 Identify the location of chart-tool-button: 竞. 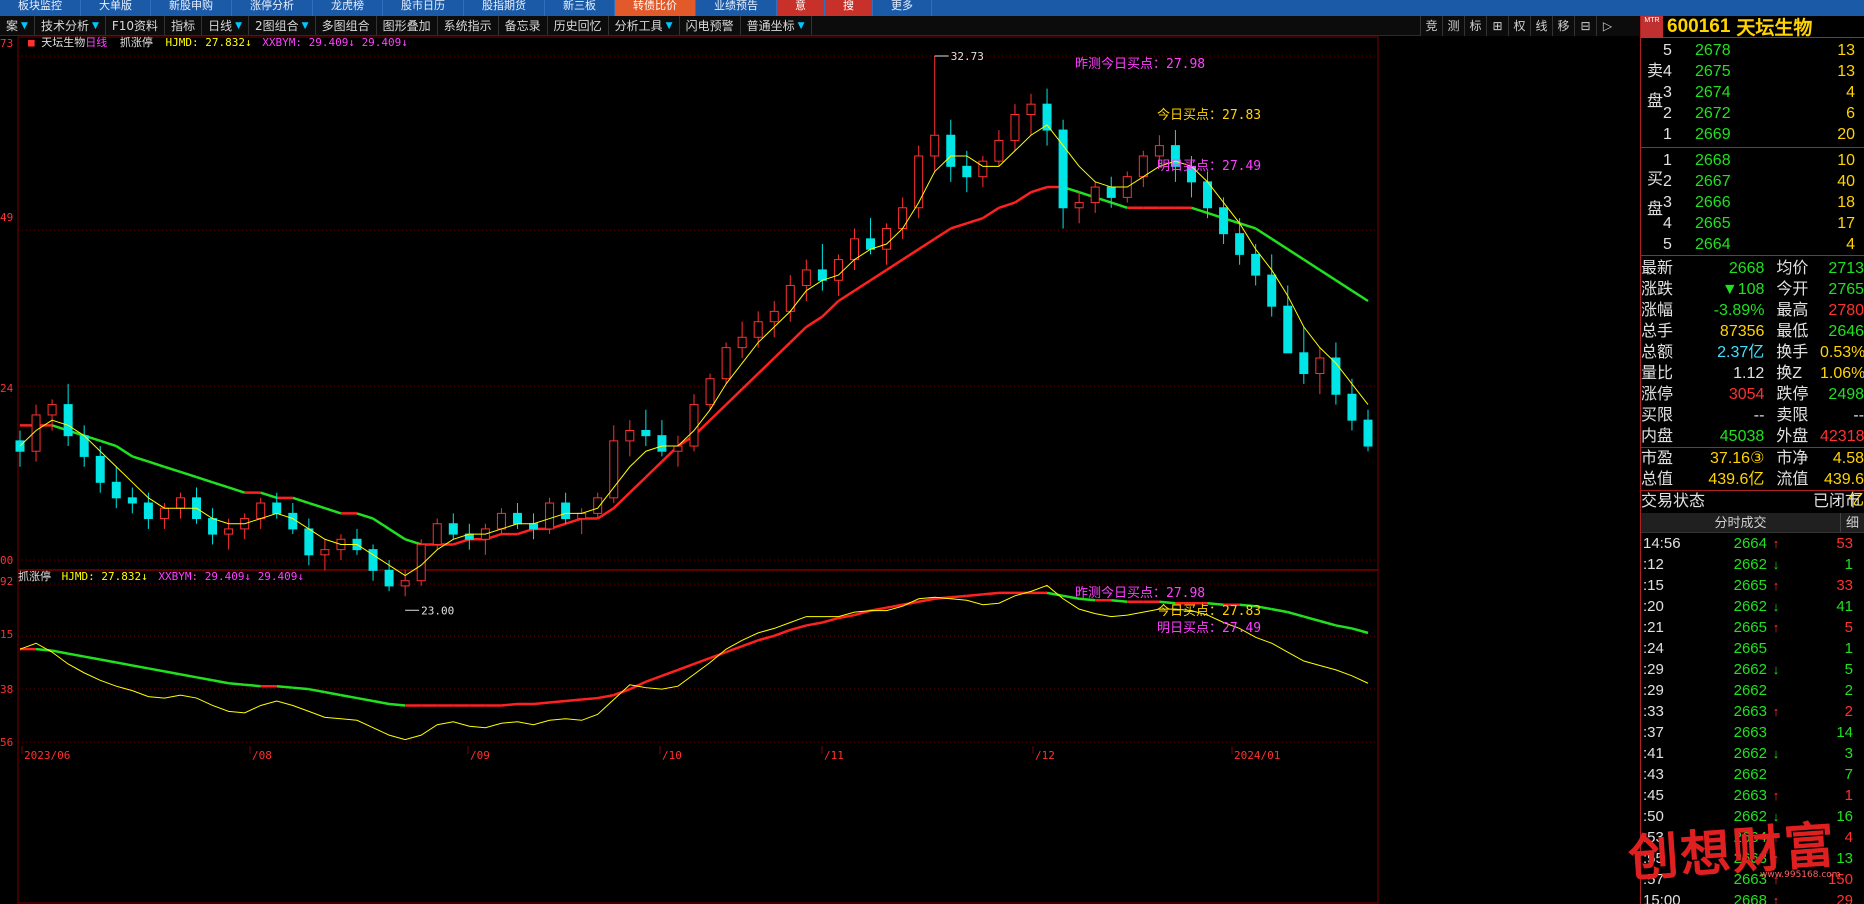
(1431, 26).